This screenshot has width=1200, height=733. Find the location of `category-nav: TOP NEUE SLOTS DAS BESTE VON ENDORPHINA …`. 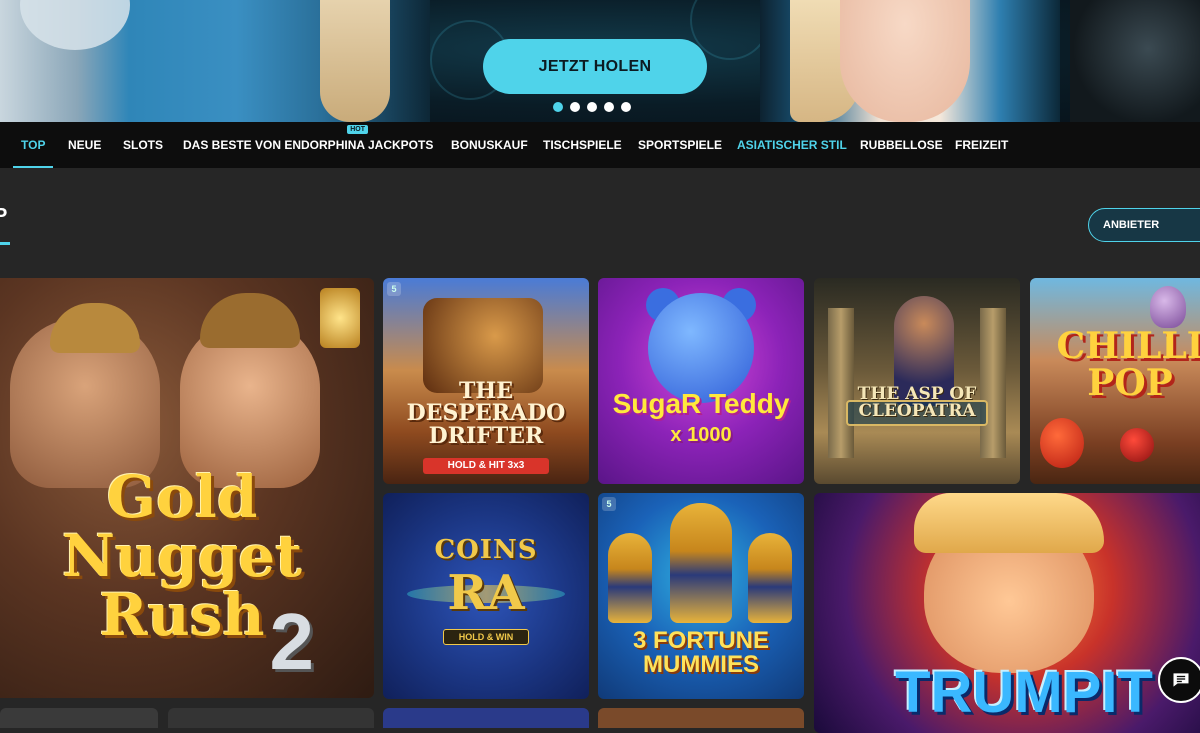

category-nav: TOP NEUE SLOTS DAS BESTE VON ENDORPHINA … is located at coordinates (600, 145).